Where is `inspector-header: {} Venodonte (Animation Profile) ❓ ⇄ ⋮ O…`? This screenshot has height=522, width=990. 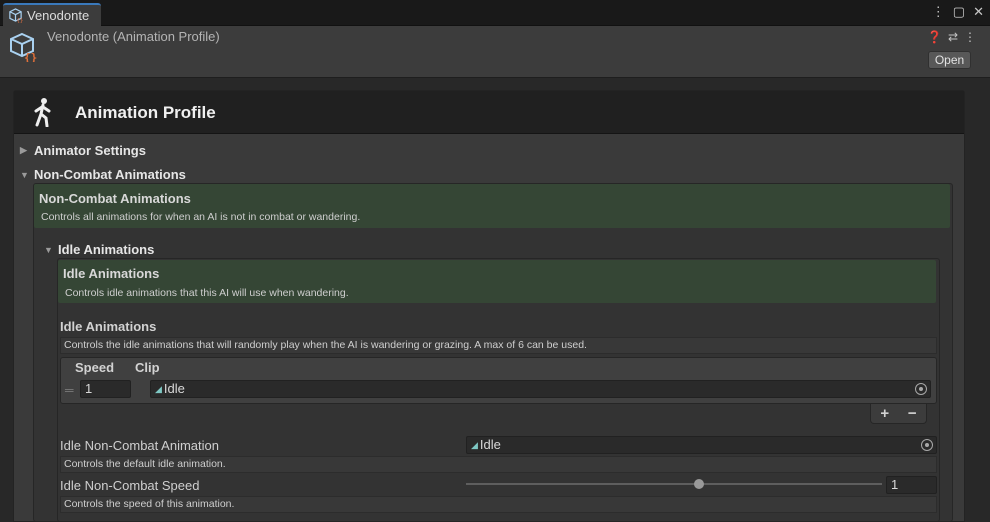
inspector-header: {} Venodonte (Animation Profile) ❓ ⇄ ⋮ O… is located at coordinates (495, 52).